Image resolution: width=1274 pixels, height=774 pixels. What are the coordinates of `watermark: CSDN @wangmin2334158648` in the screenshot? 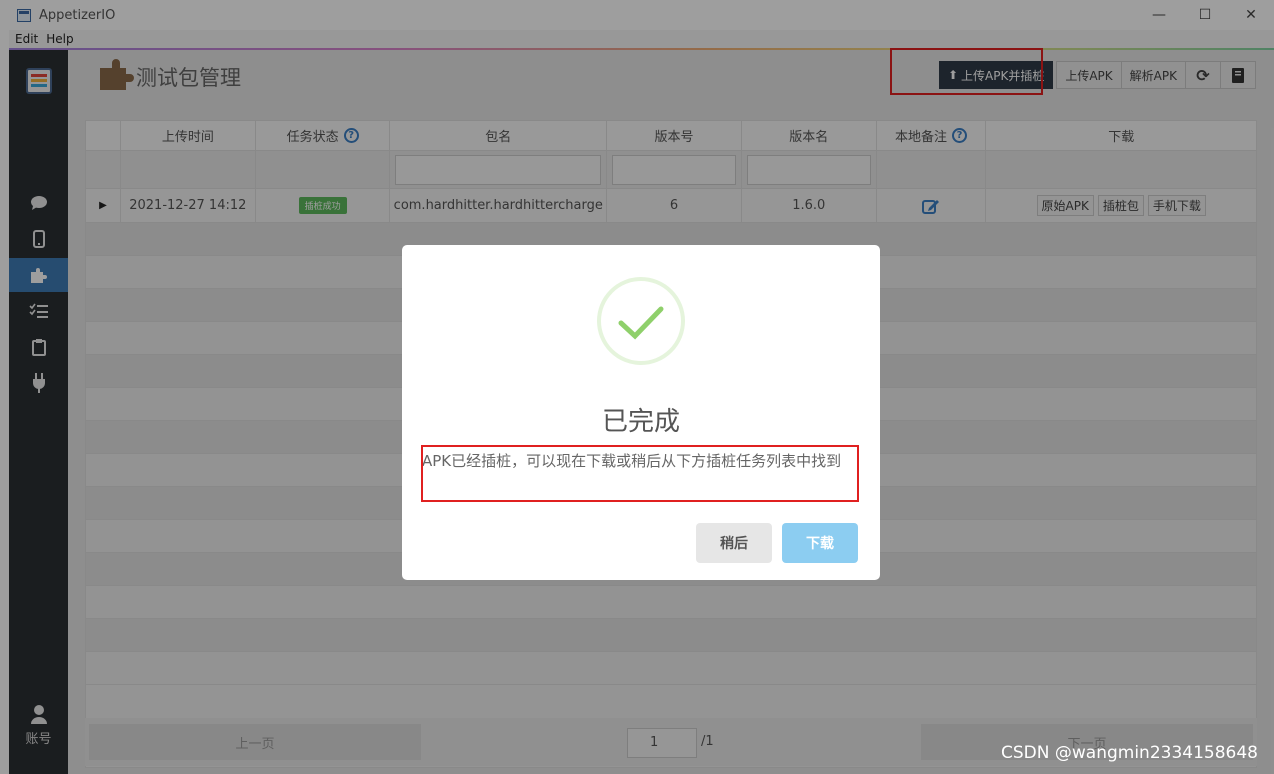 It's located at (1129, 753).